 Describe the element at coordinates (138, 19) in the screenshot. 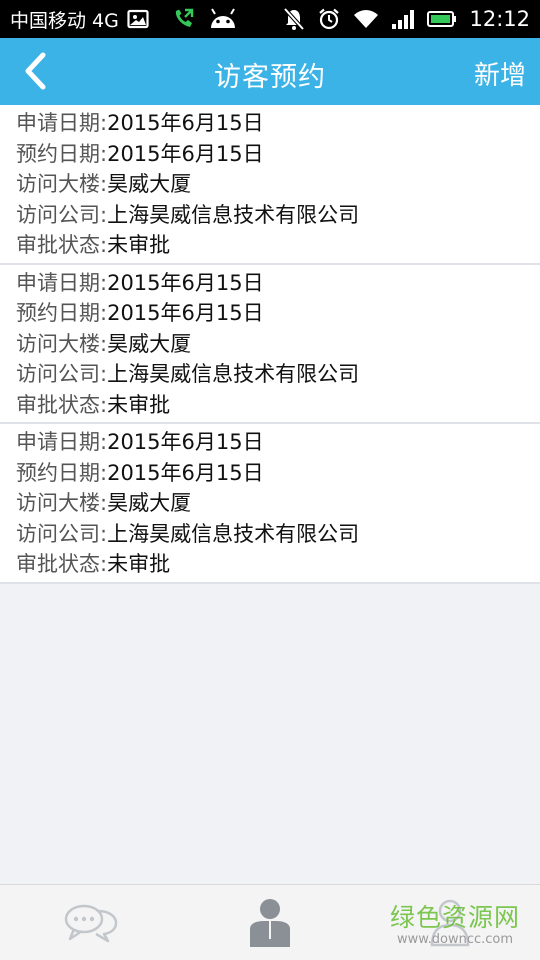

I see `image-icon` at that location.